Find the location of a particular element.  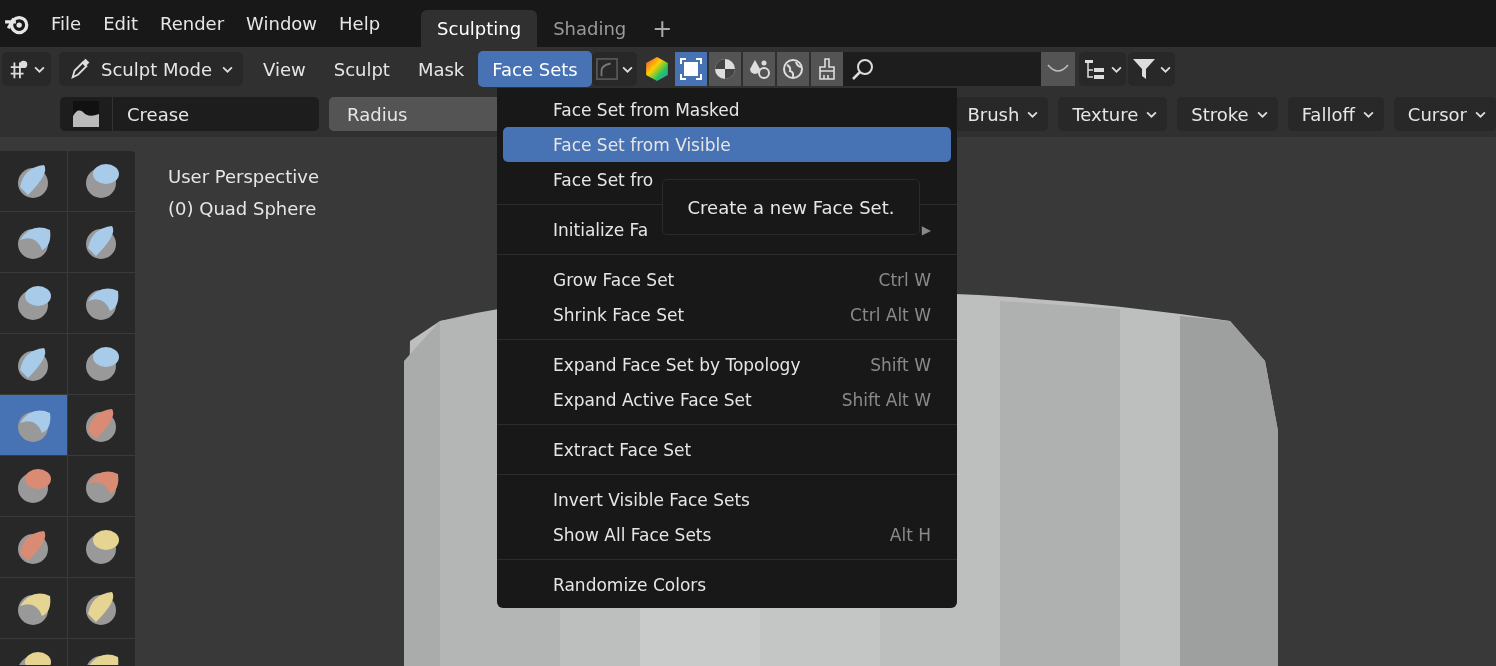

menu-item: Window is located at coordinates (282, 23).